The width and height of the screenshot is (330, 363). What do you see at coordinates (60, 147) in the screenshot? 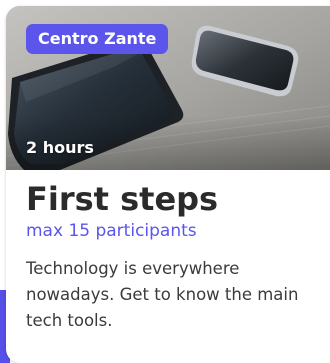
I see `duration-label: 2 hours` at bounding box center [60, 147].